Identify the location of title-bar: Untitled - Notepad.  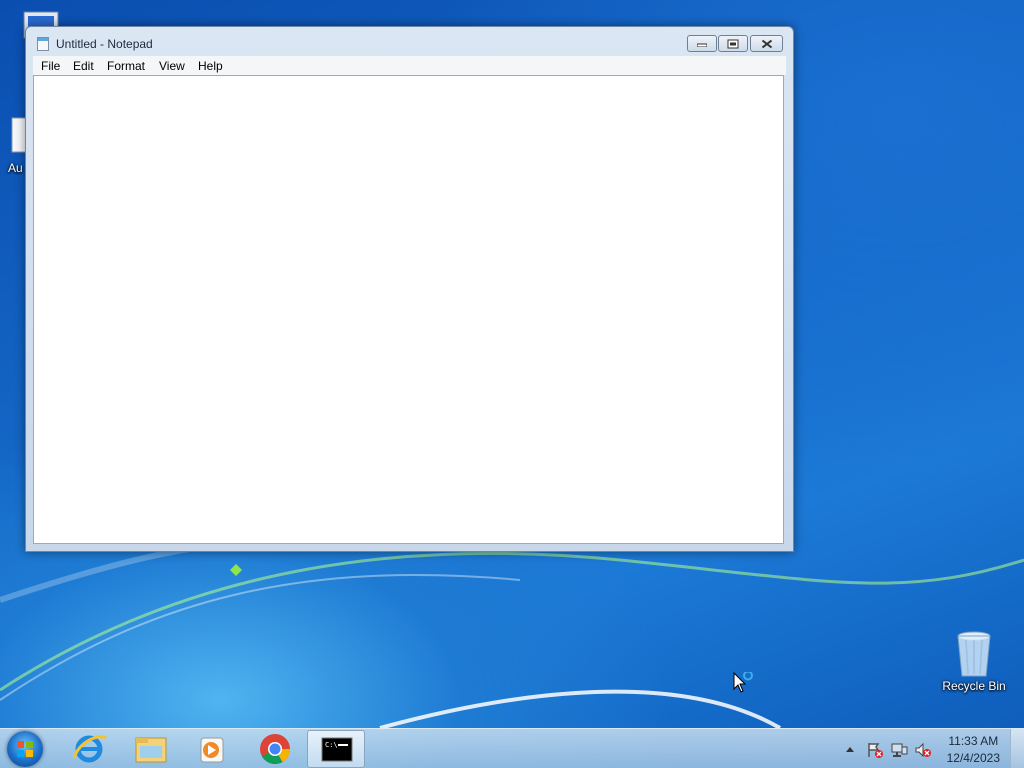
(409, 42).